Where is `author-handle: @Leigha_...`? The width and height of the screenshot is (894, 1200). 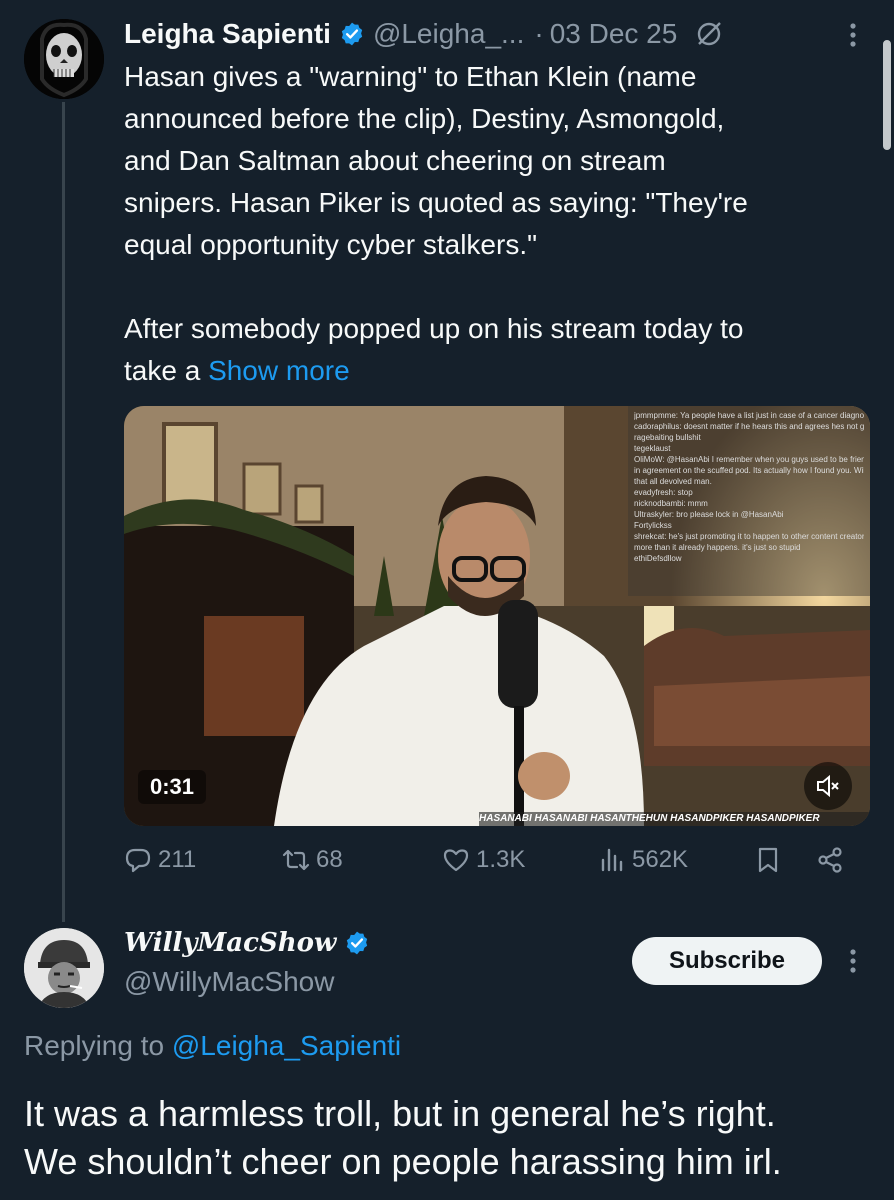 author-handle: @Leigha_... is located at coordinates (448, 34).